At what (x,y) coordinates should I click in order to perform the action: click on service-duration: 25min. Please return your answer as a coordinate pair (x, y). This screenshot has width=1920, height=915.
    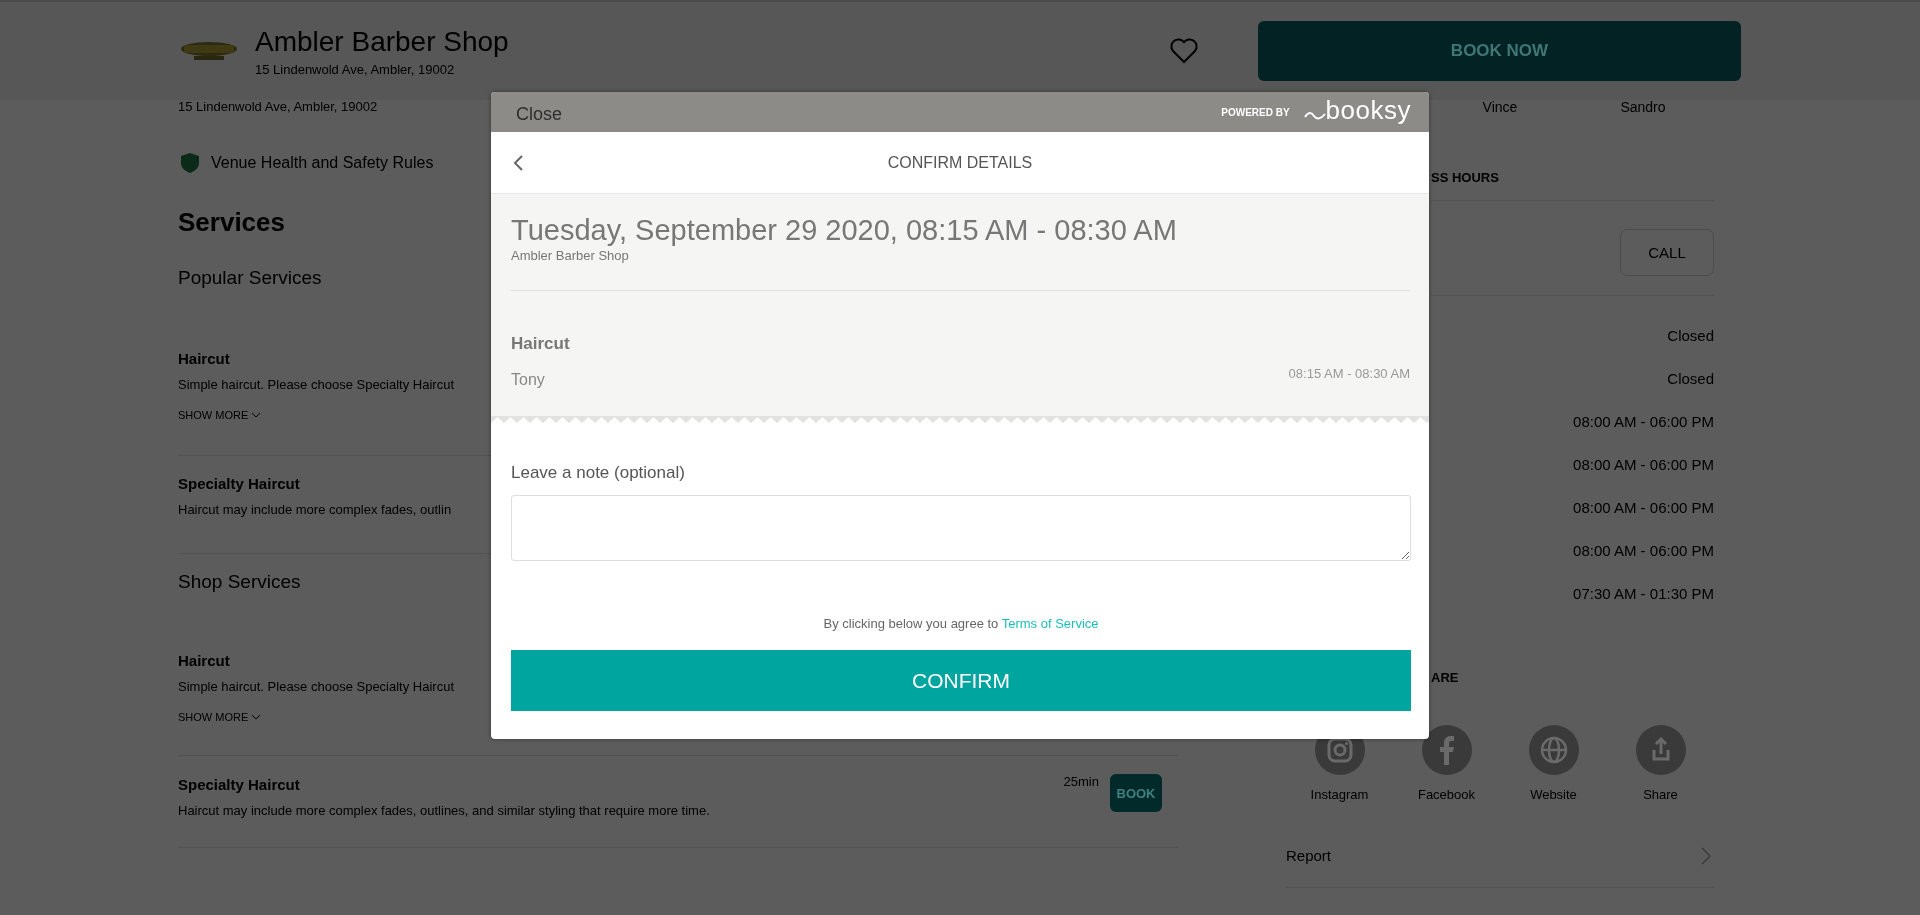
    Looking at the image, I should click on (1081, 783).